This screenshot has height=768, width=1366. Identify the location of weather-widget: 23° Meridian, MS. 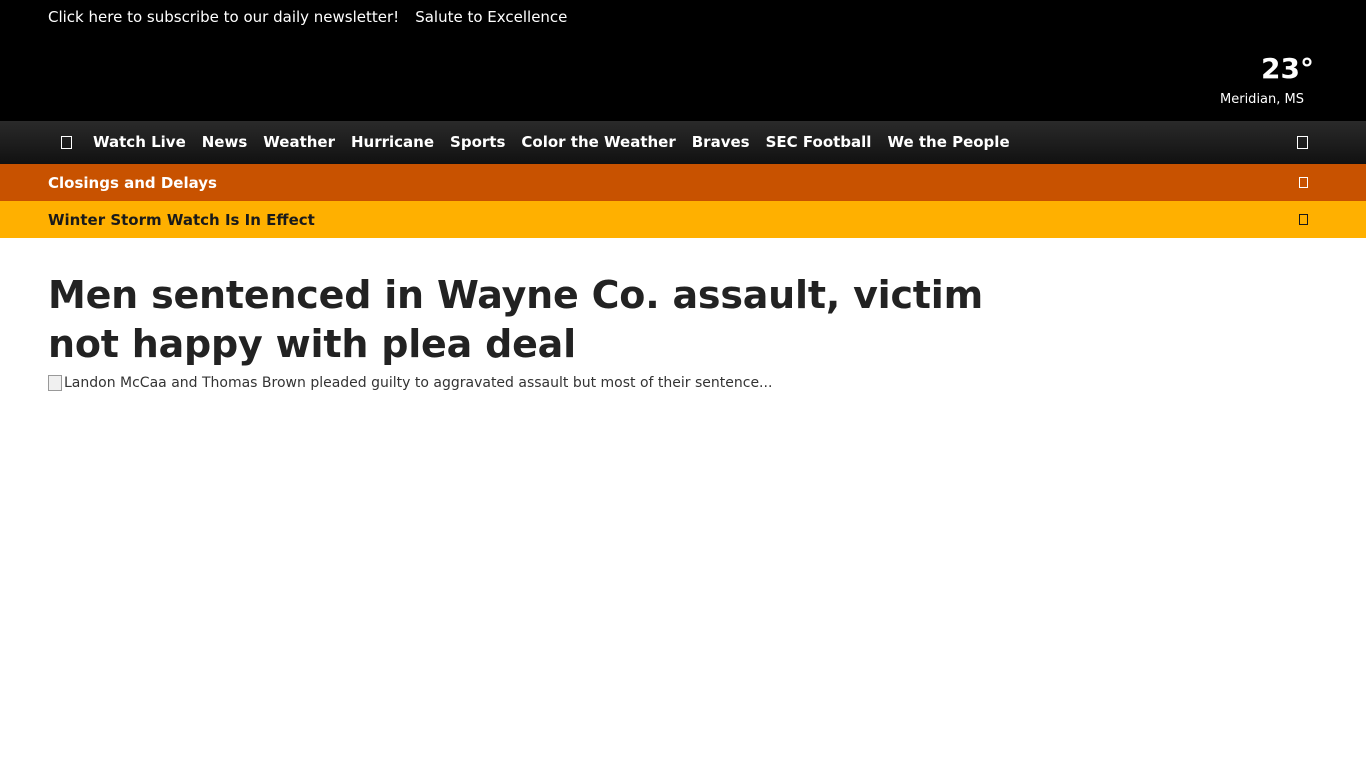
(1248, 81).